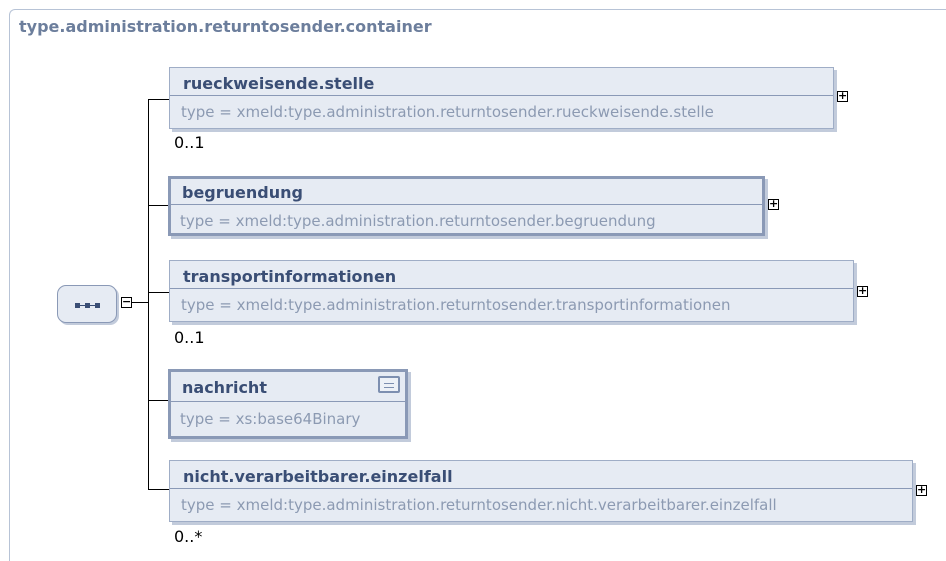 Image resolution: width=946 pixels, height=561 pixels. Describe the element at coordinates (290, 276) in the screenshot. I see `element-name: transportinformationen` at that location.